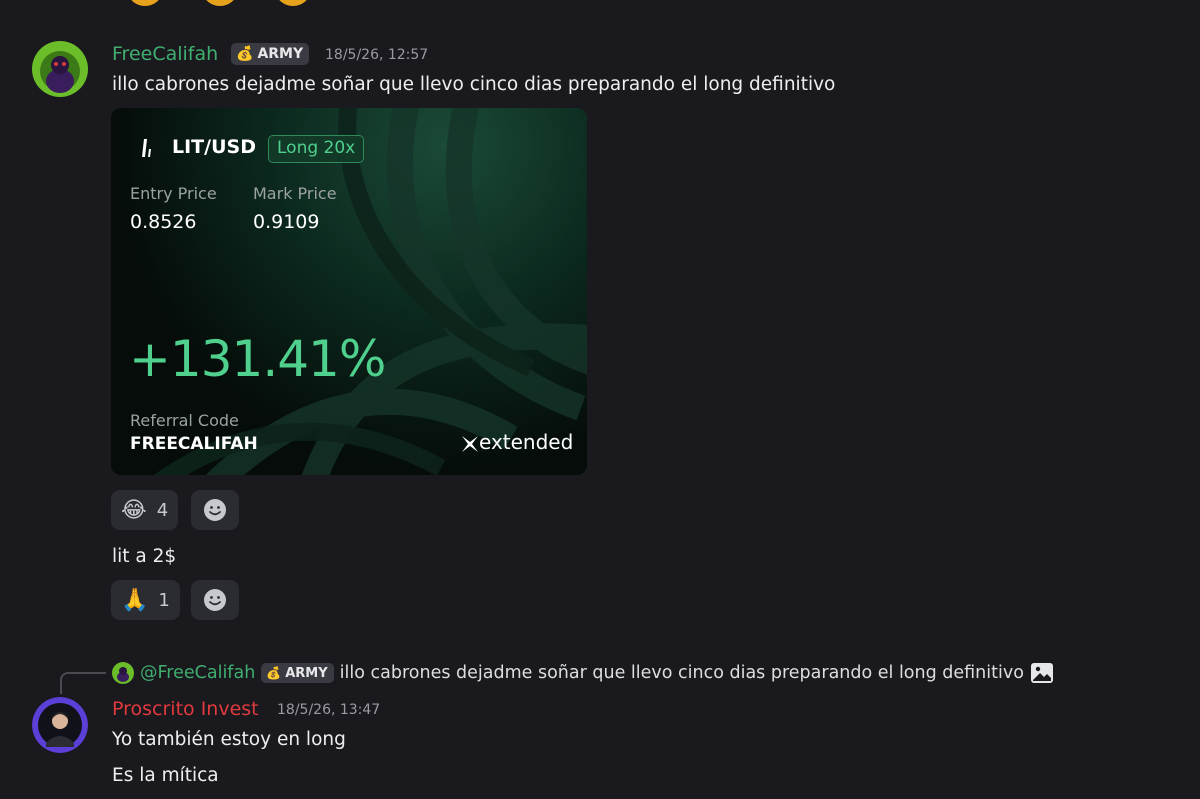 This screenshot has width=1200, height=799. Describe the element at coordinates (134, 510) in the screenshot. I see `reaction-emoji: 😂` at that location.